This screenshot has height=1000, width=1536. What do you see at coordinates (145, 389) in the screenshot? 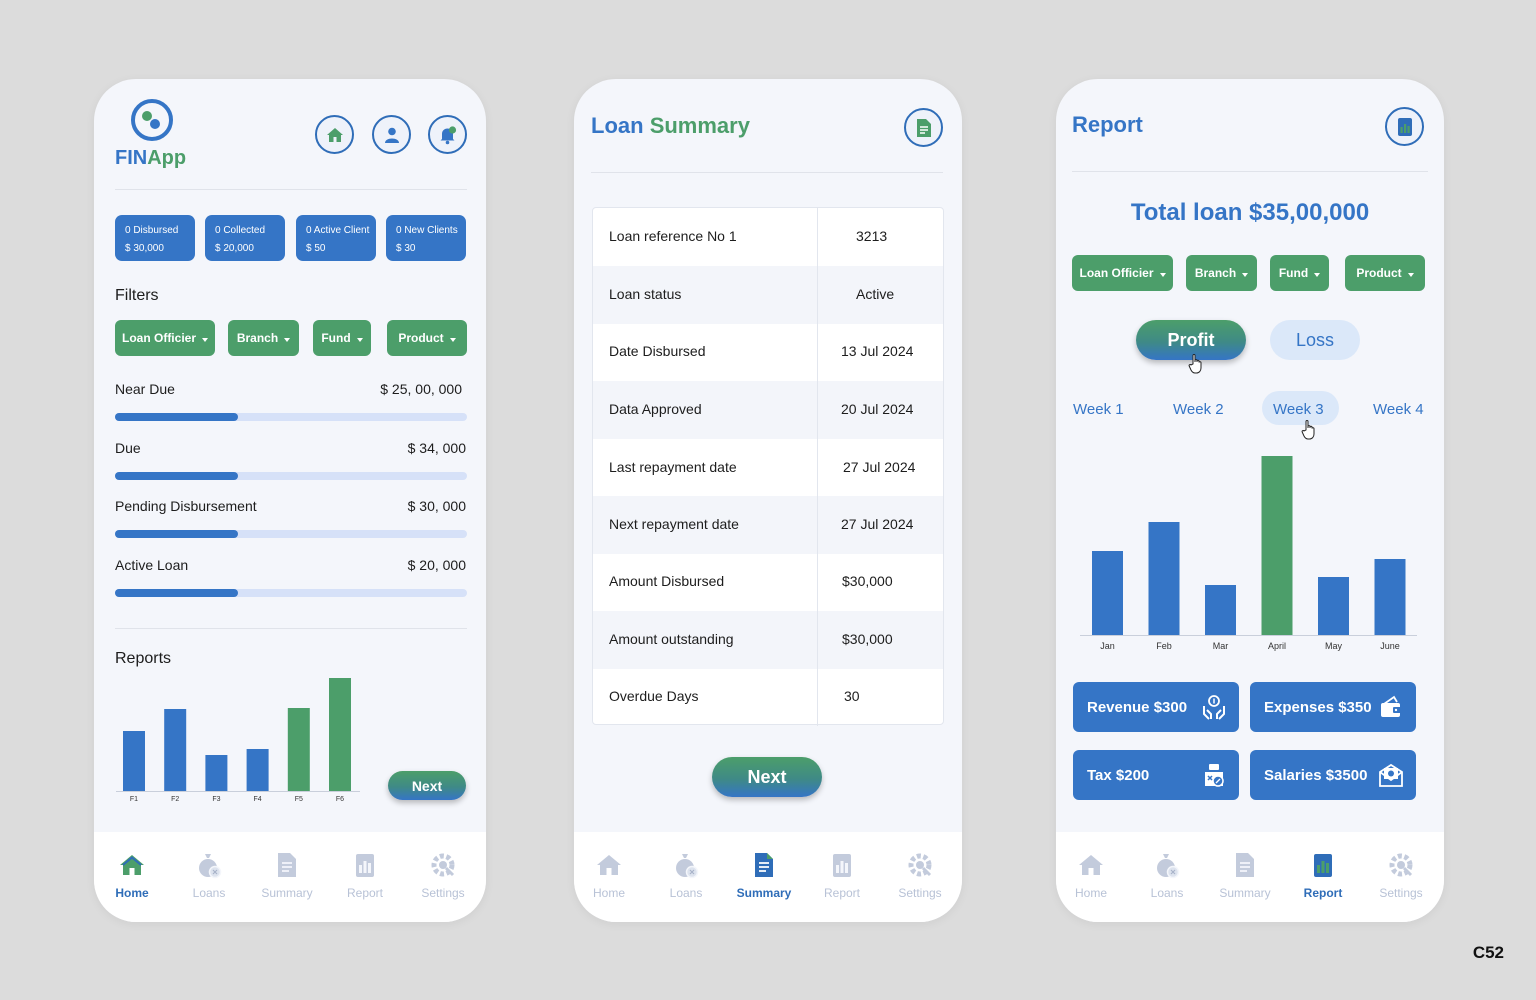
I see `metric-label: Near Due` at bounding box center [145, 389].